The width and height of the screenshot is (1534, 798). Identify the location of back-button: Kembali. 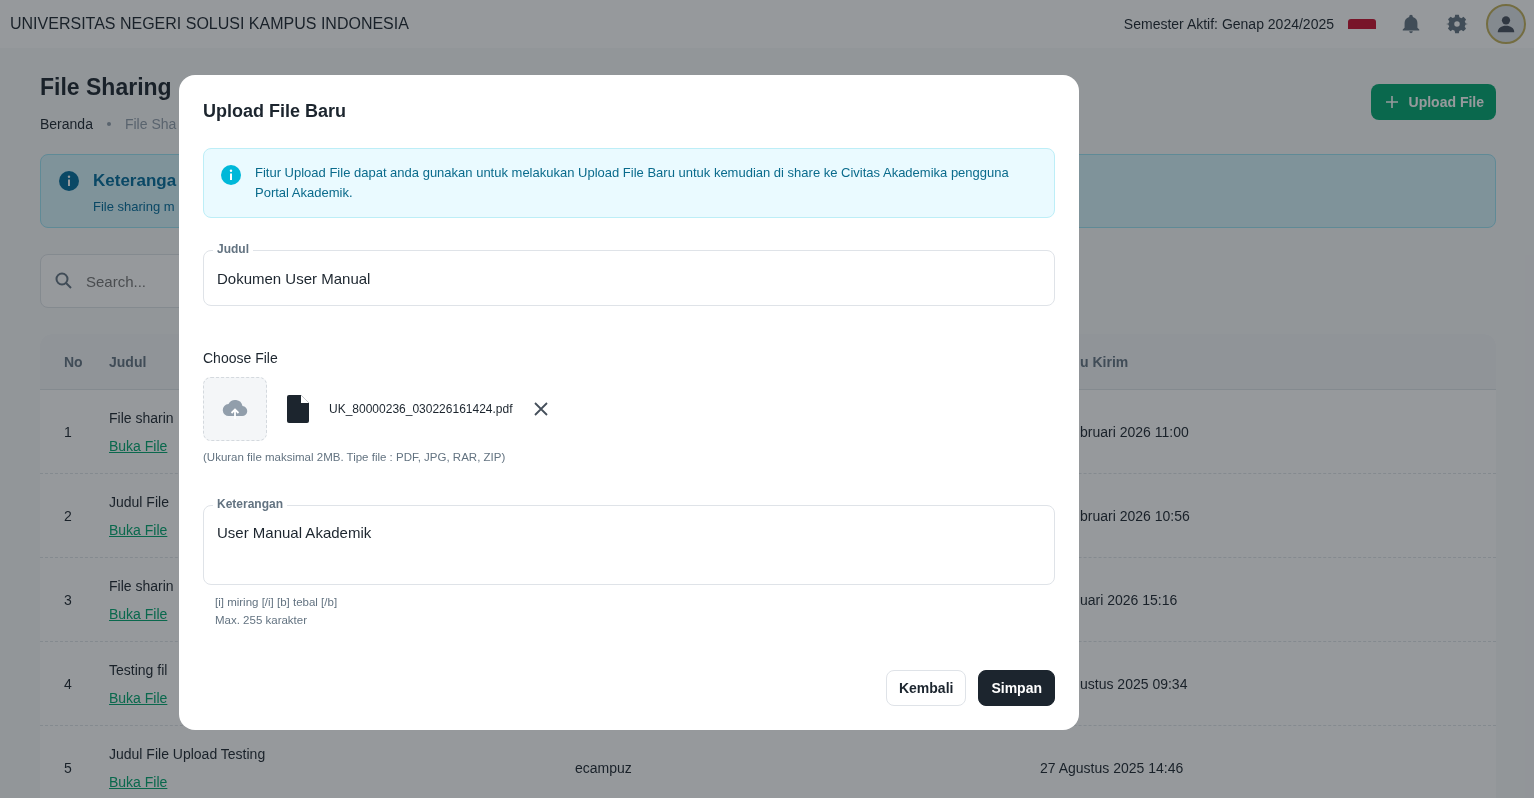
(926, 688).